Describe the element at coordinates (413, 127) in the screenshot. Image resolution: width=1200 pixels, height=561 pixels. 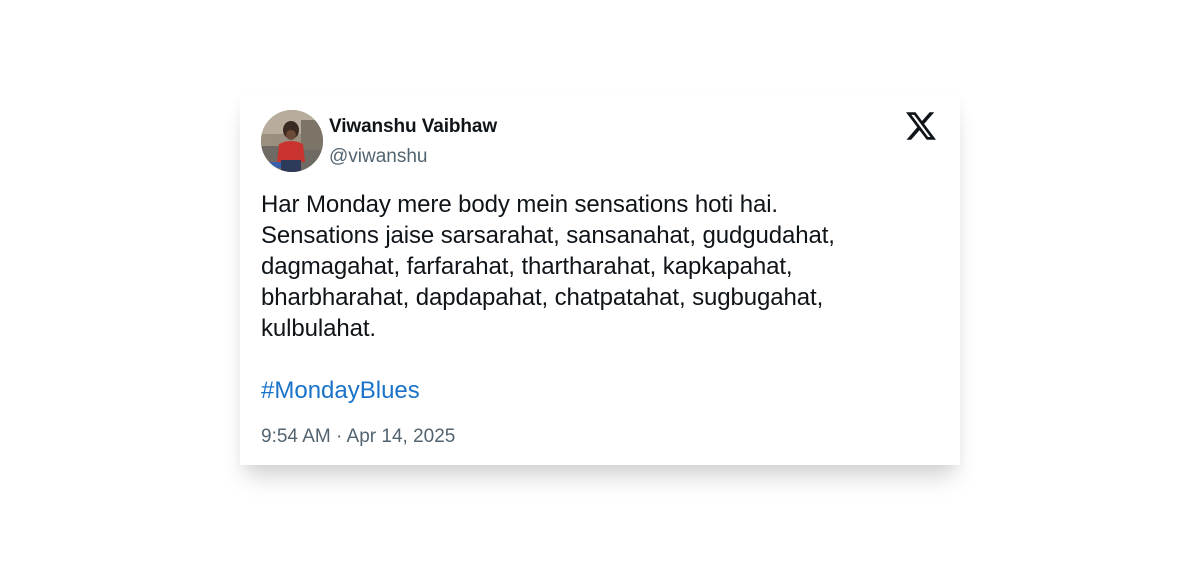
I see `author-name: Viwanshu Vaibhaw` at that location.